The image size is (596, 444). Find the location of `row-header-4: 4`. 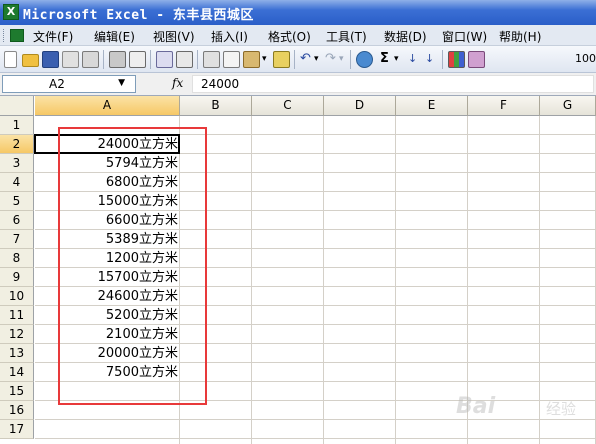

row-header-4: 4 is located at coordinates (17, 182).